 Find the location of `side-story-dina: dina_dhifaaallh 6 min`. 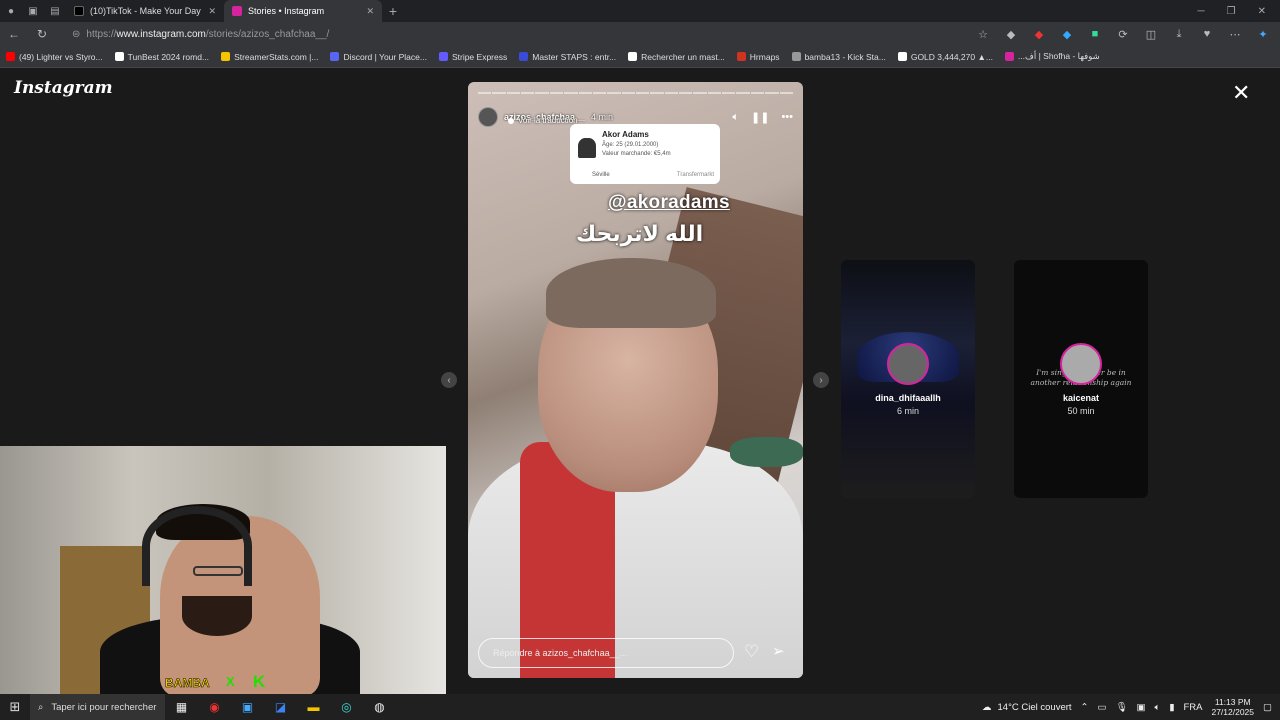

side-story-dina: dina_dhifaaallh 6 min is located at coordinates (908, 379).